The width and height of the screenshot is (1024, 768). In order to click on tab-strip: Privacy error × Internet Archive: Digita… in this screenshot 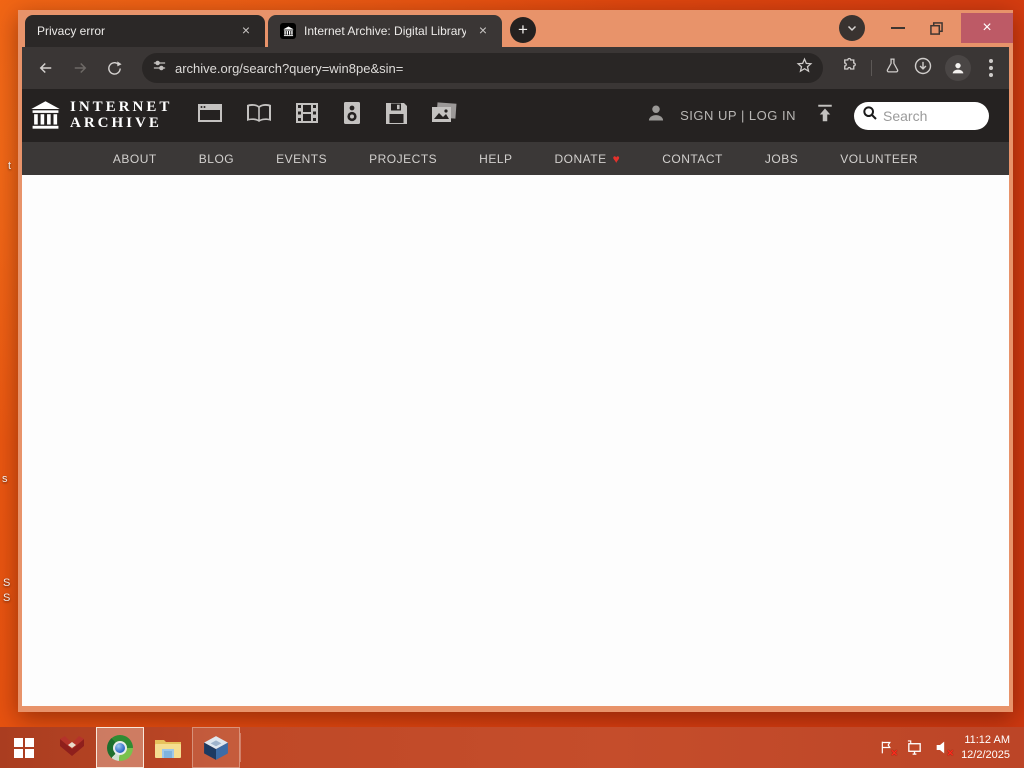, I will do `click(515, 28)`.